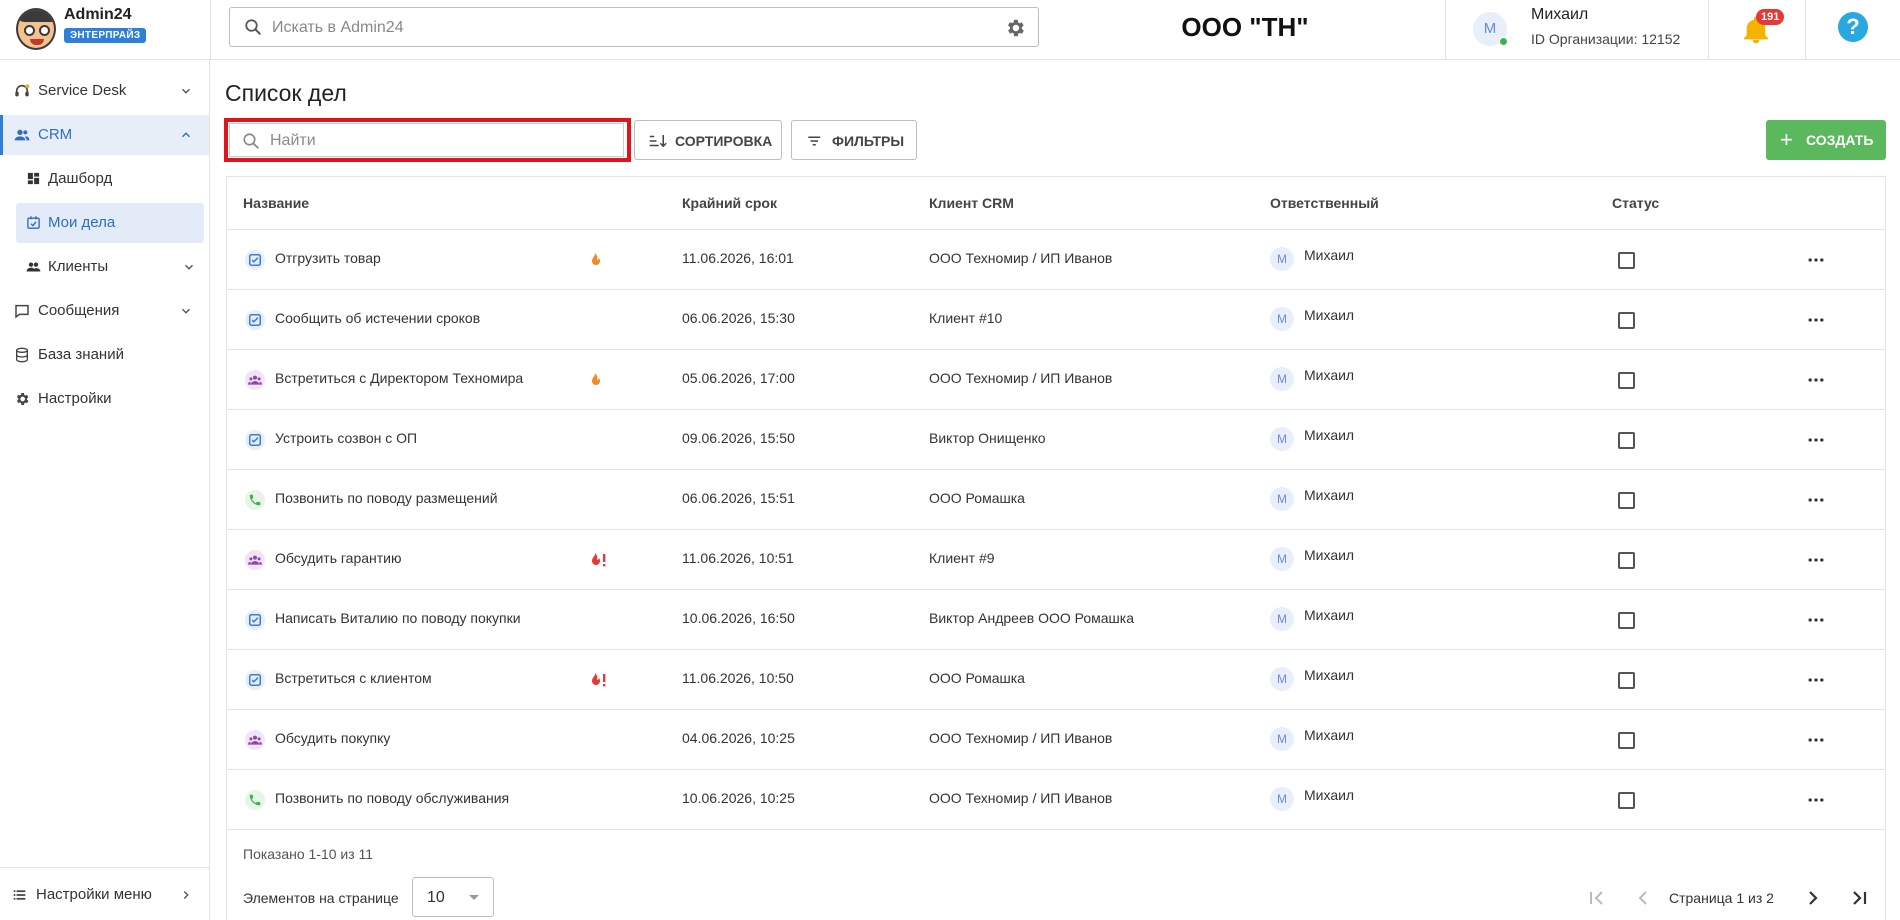 Image resolution: width=1900 pixels, height=920 pixels. I want to click on column-header-status: Статус, so click(1635, 203).